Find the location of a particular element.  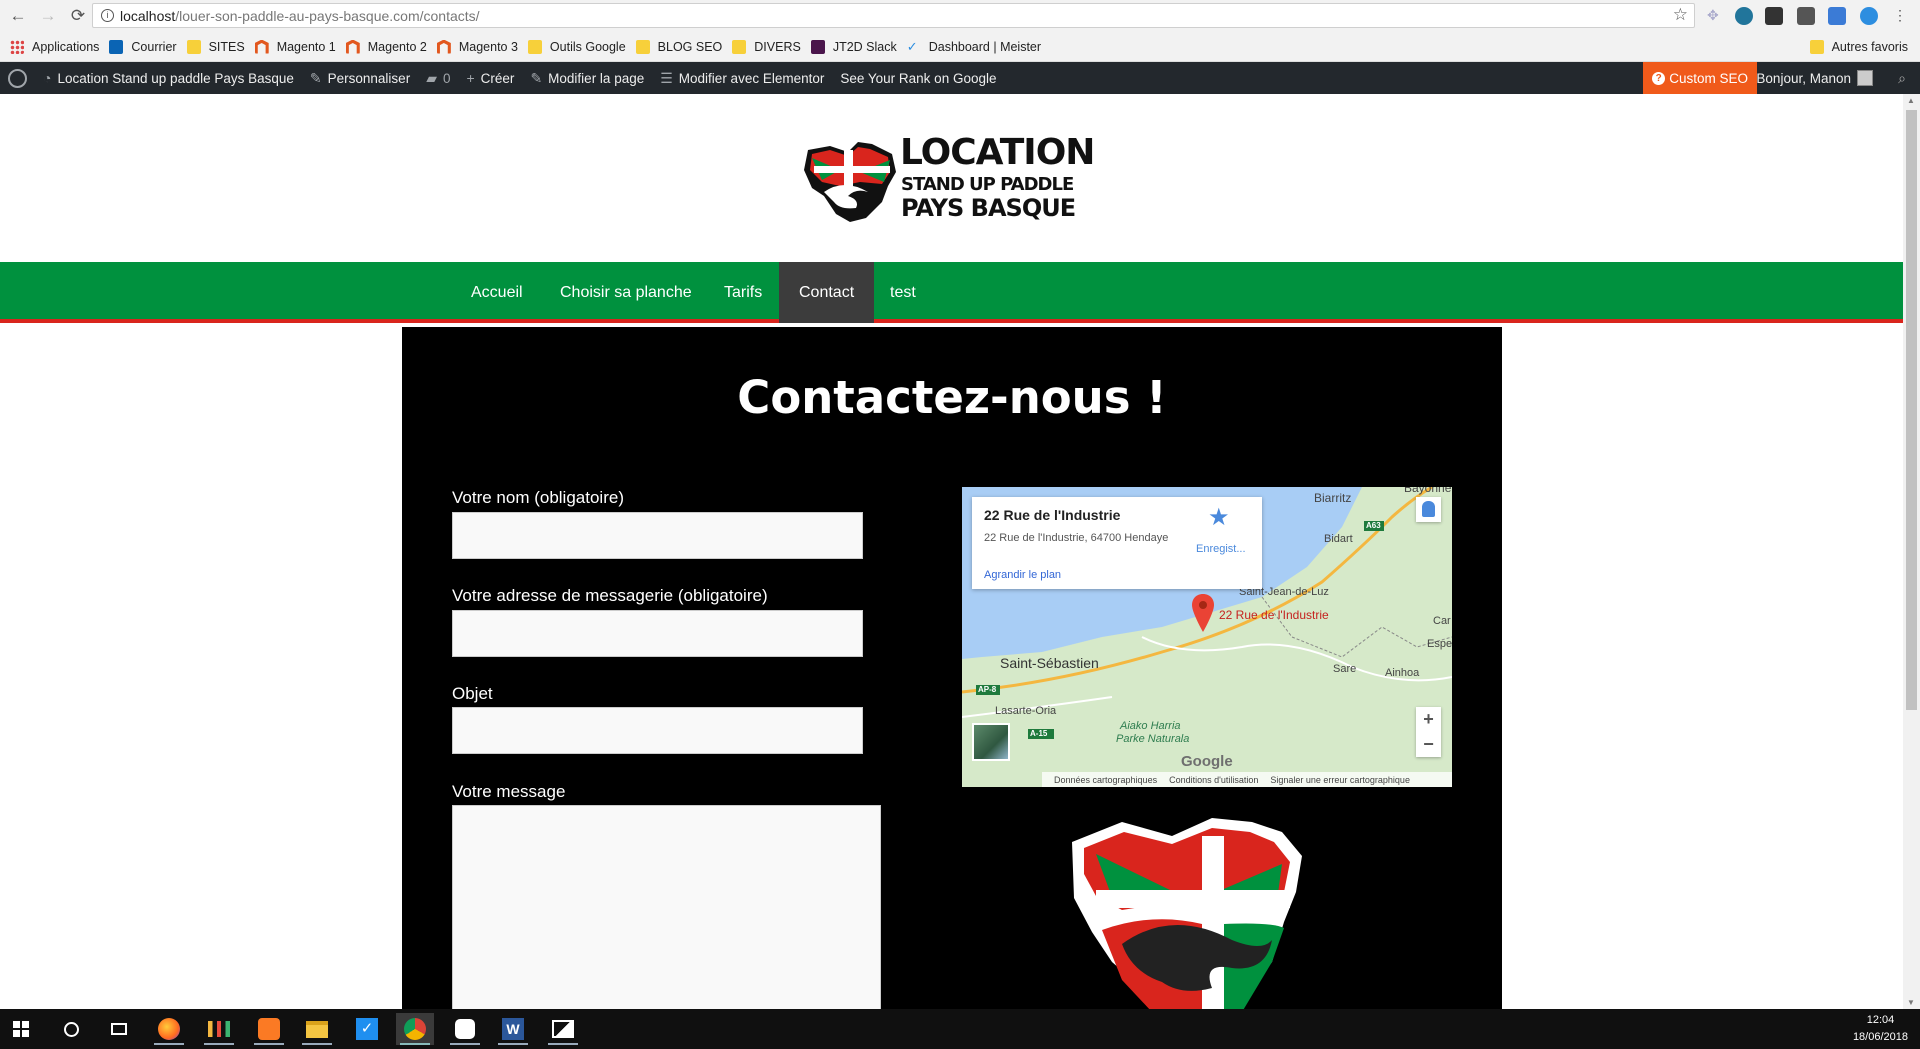

bookmark-star-icon: ☆ is located at coordinates (1680, 15).